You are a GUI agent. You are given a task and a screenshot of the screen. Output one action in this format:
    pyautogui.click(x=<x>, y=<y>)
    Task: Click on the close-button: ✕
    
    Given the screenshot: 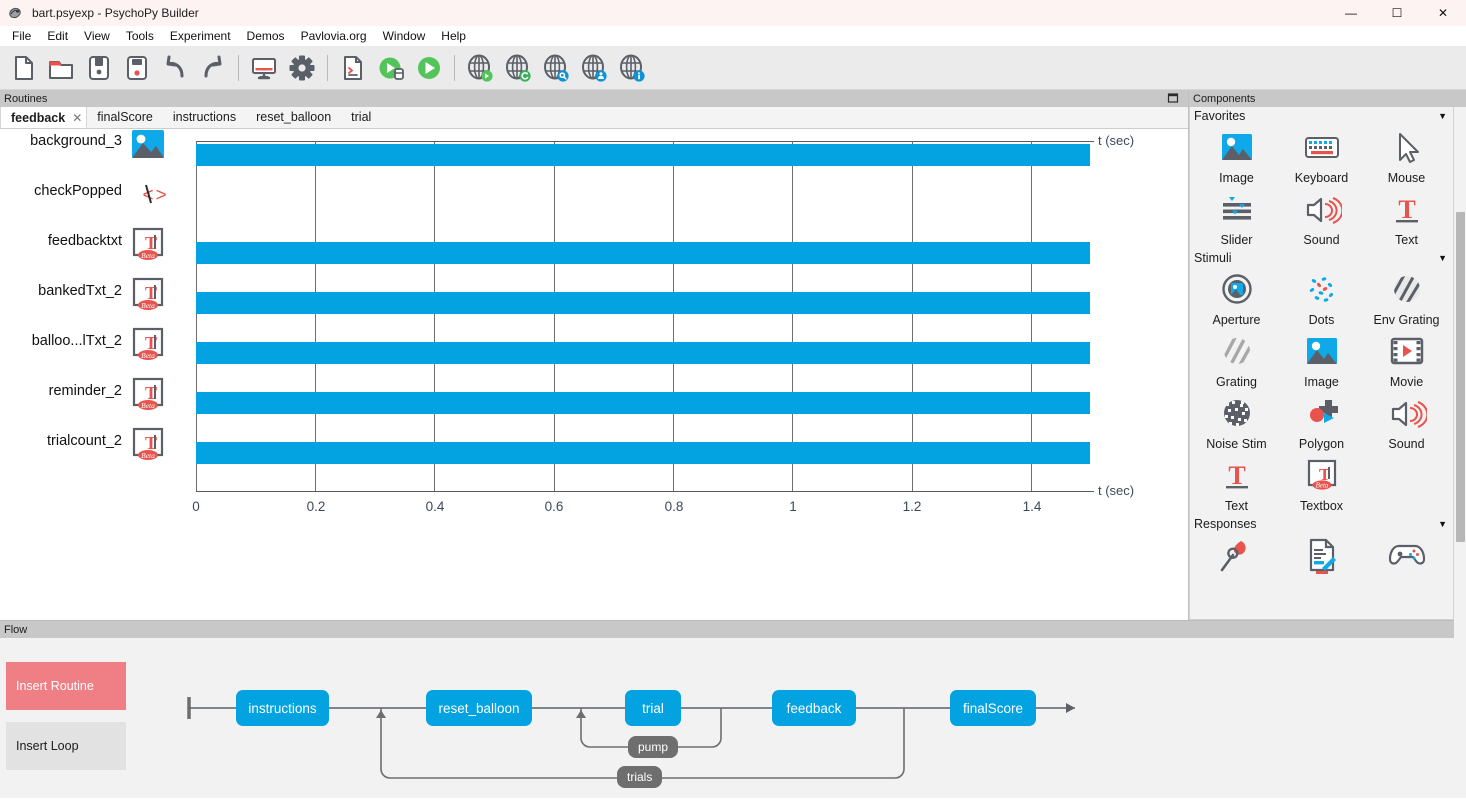 What is the action you would take?
    pyautogui.click(x=1443, y=13)
    